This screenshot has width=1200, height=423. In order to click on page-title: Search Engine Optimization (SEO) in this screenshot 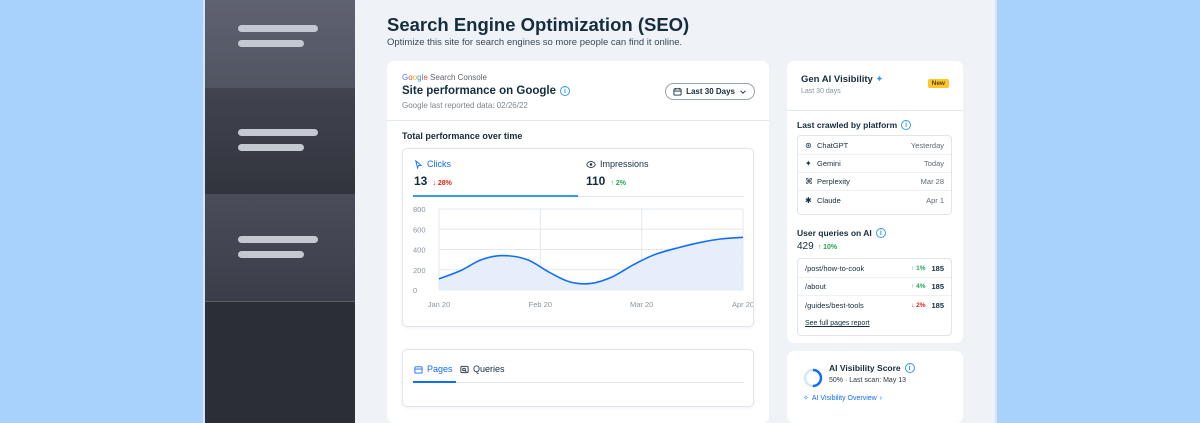, I will do `click(538, 24)`.